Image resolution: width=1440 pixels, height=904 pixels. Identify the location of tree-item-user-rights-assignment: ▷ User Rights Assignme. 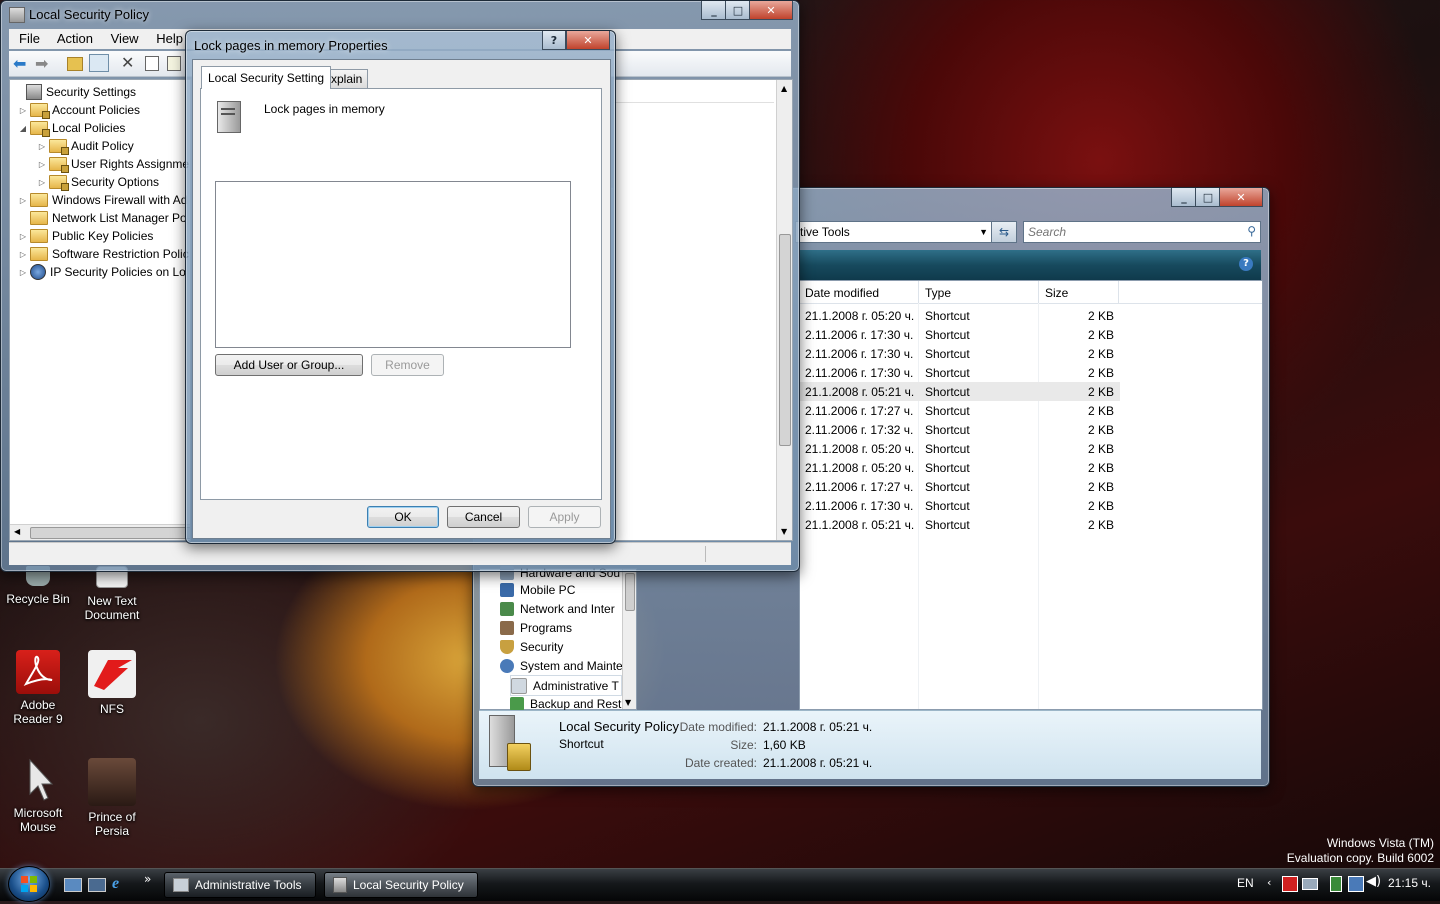
(113, 164).